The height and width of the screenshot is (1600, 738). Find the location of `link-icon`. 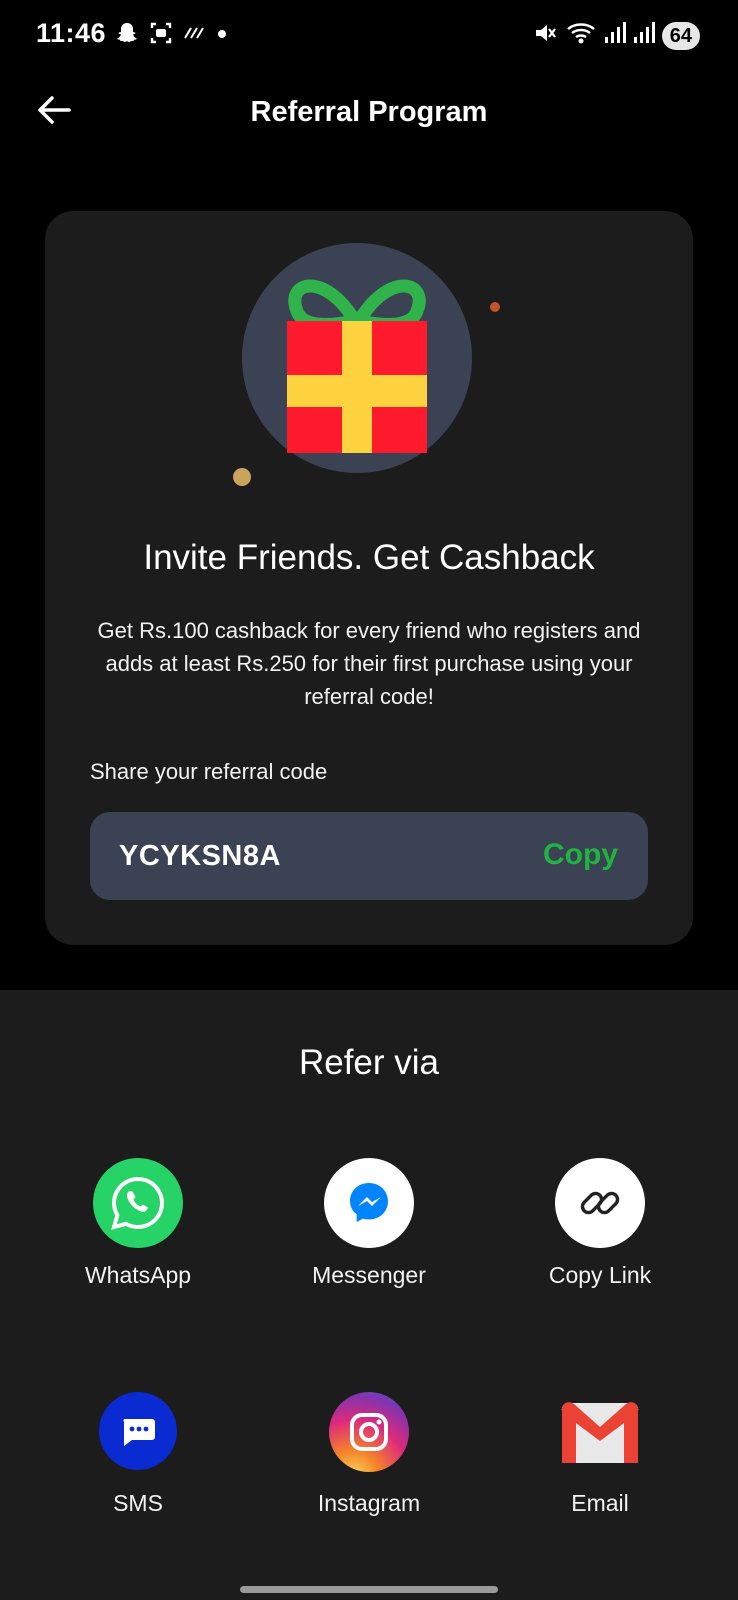

link-icon is located at coordinates (600, 1203).